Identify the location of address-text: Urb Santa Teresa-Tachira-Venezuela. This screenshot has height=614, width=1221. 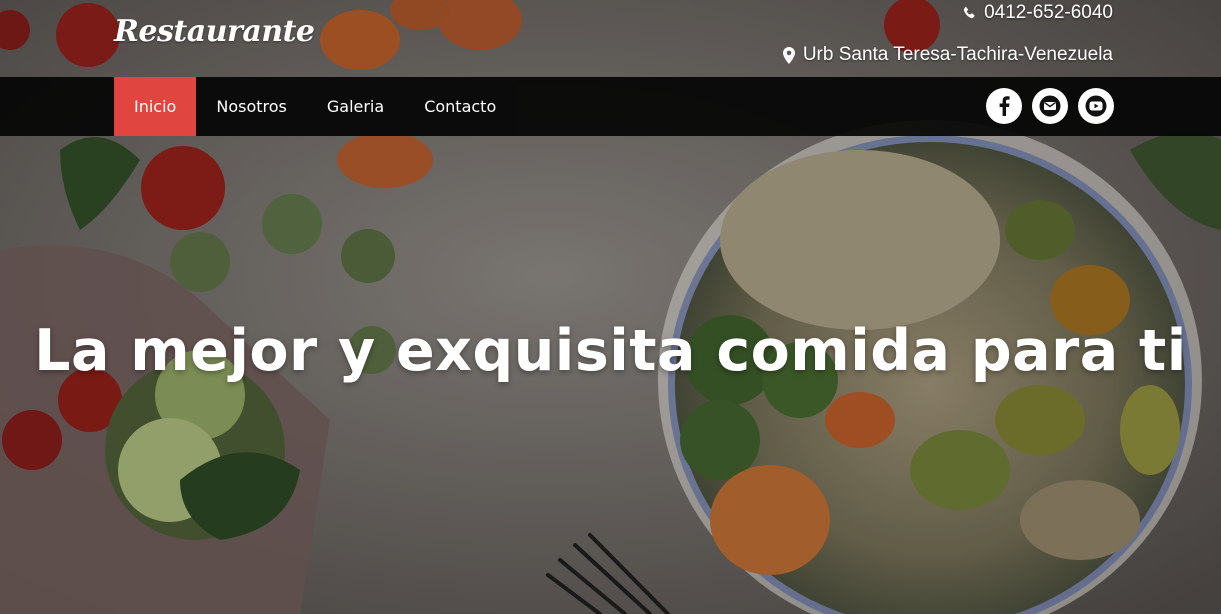
(957, 54).